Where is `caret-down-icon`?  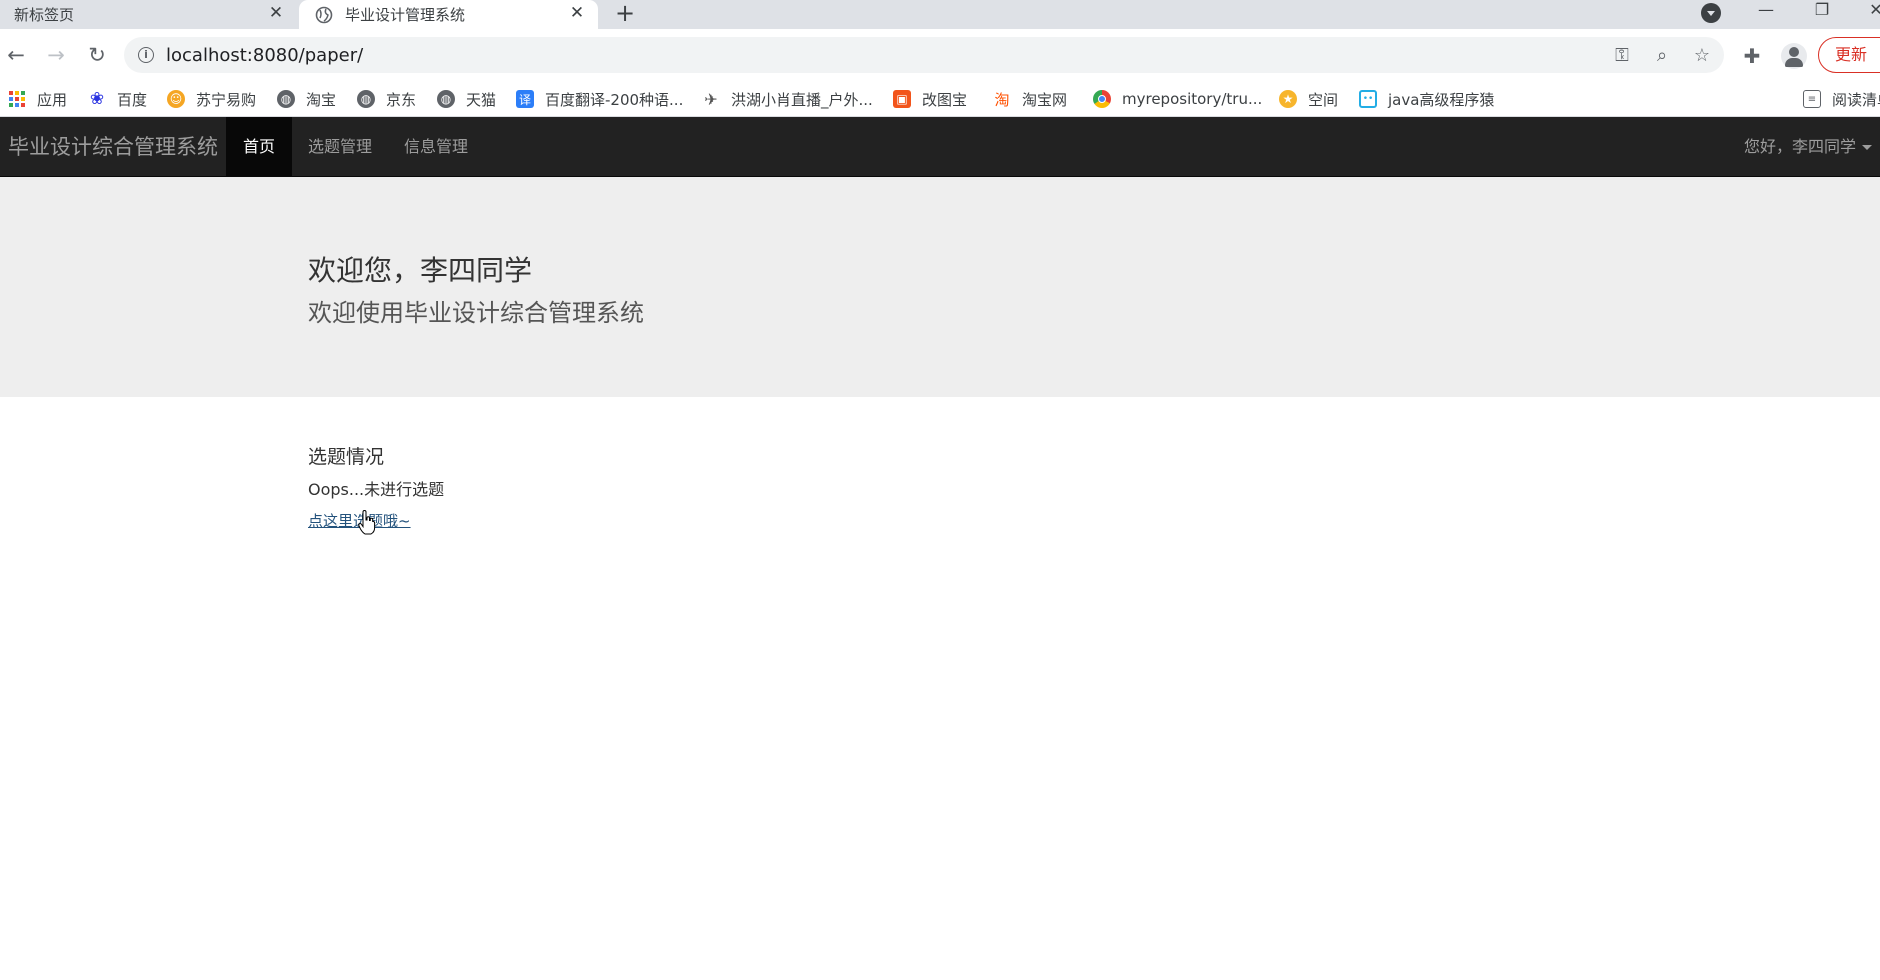 caret-down-icon is located at coordinates (1867, 147).